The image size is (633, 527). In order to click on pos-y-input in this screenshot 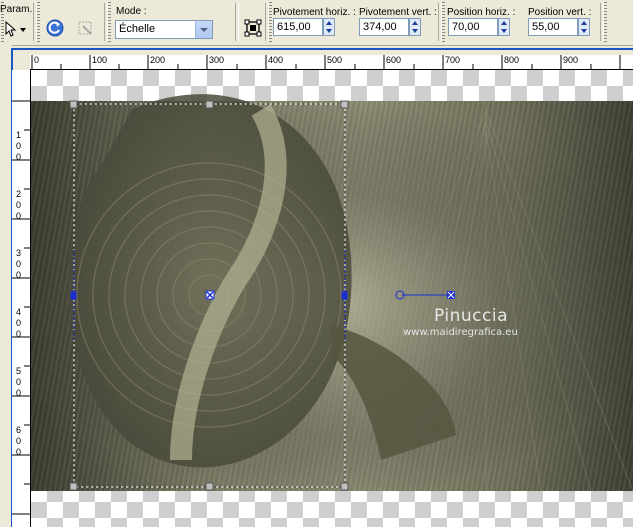, I will do `click(553, 27)`.